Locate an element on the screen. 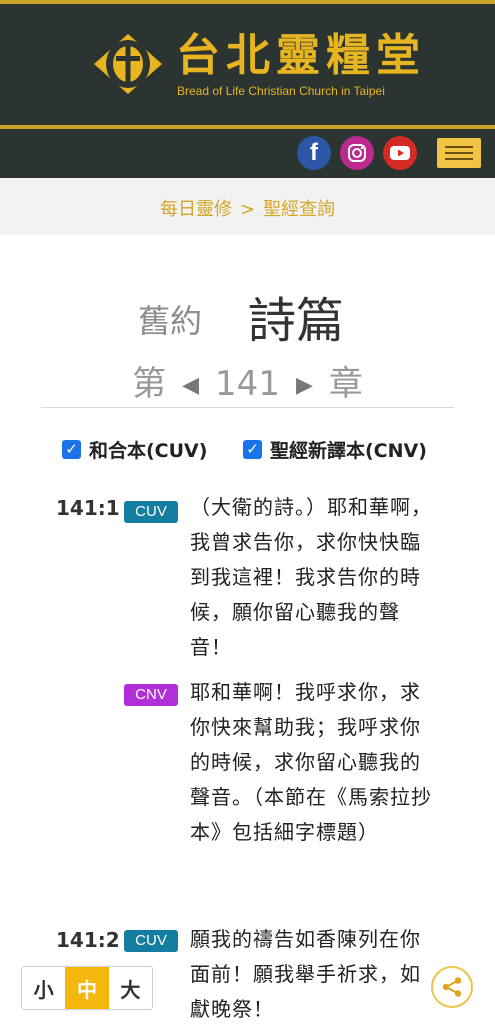  chapter-navigator: 第 ◀ 141 ▶ 章 is located at coordinates (247, 380).